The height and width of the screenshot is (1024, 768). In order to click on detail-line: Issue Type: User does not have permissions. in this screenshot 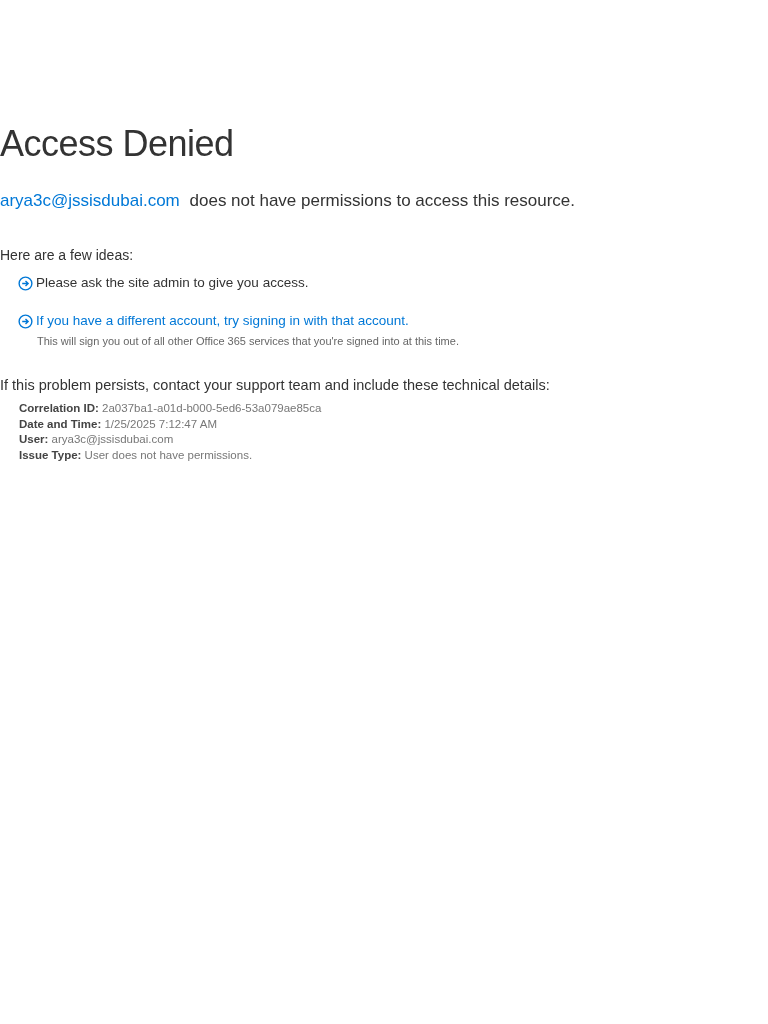, I will do `click(136, 455)`.